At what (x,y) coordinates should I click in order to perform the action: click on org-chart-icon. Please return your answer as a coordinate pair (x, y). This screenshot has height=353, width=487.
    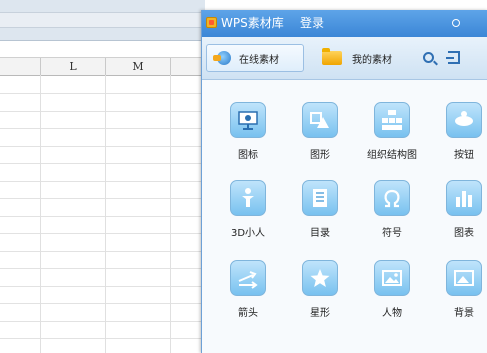
    Looking at the image, I should click on (392, 120).